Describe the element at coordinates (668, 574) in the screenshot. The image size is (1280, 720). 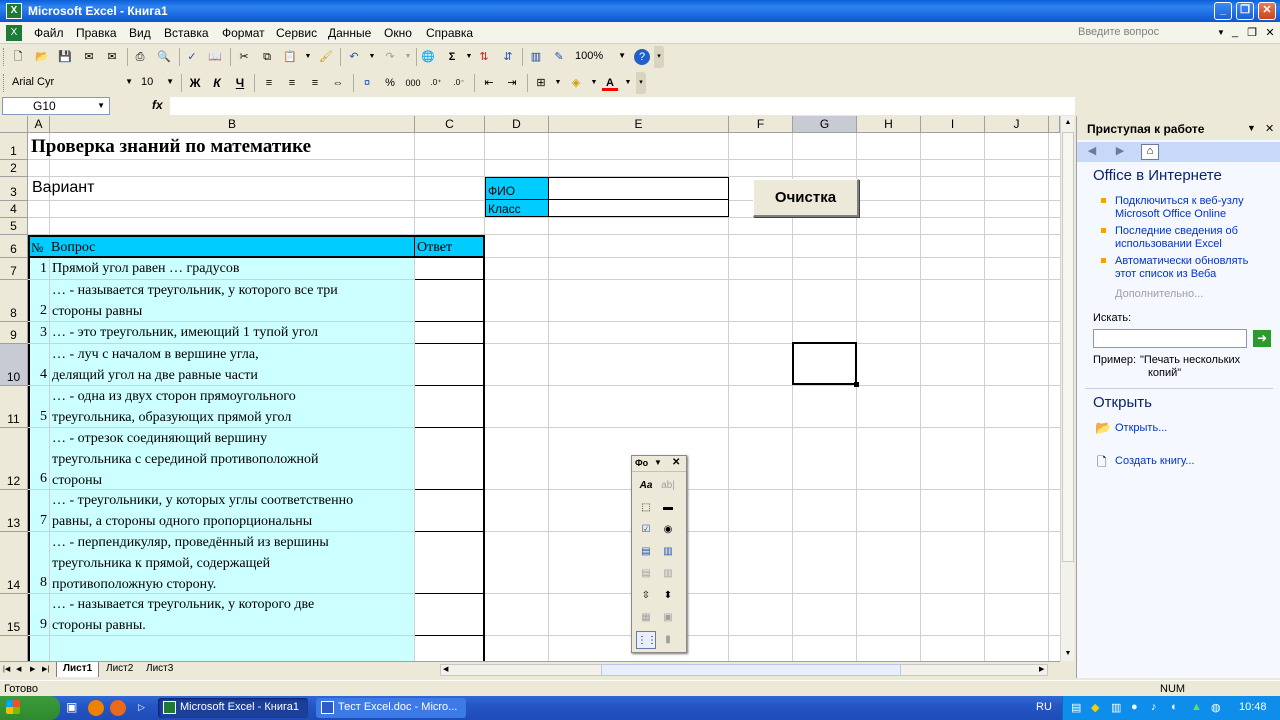
I see `combo-dropdown-edit-icon: ▥` at that location.